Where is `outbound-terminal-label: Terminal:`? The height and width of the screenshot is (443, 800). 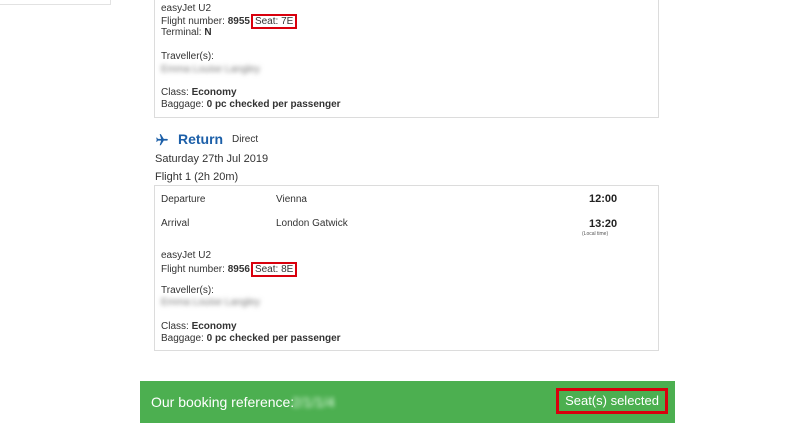 outbound-terminal-label: Terminal: is located at coordinates (181, 32).